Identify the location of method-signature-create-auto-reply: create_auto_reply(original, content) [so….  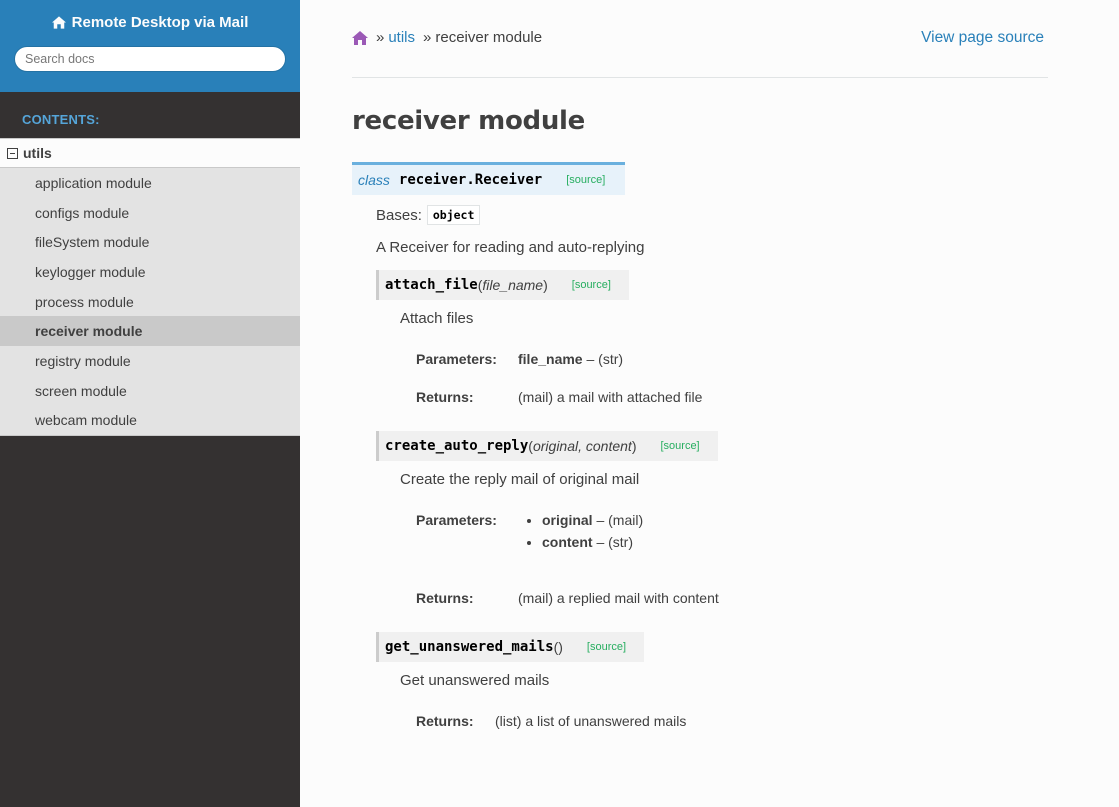
(547, 446).